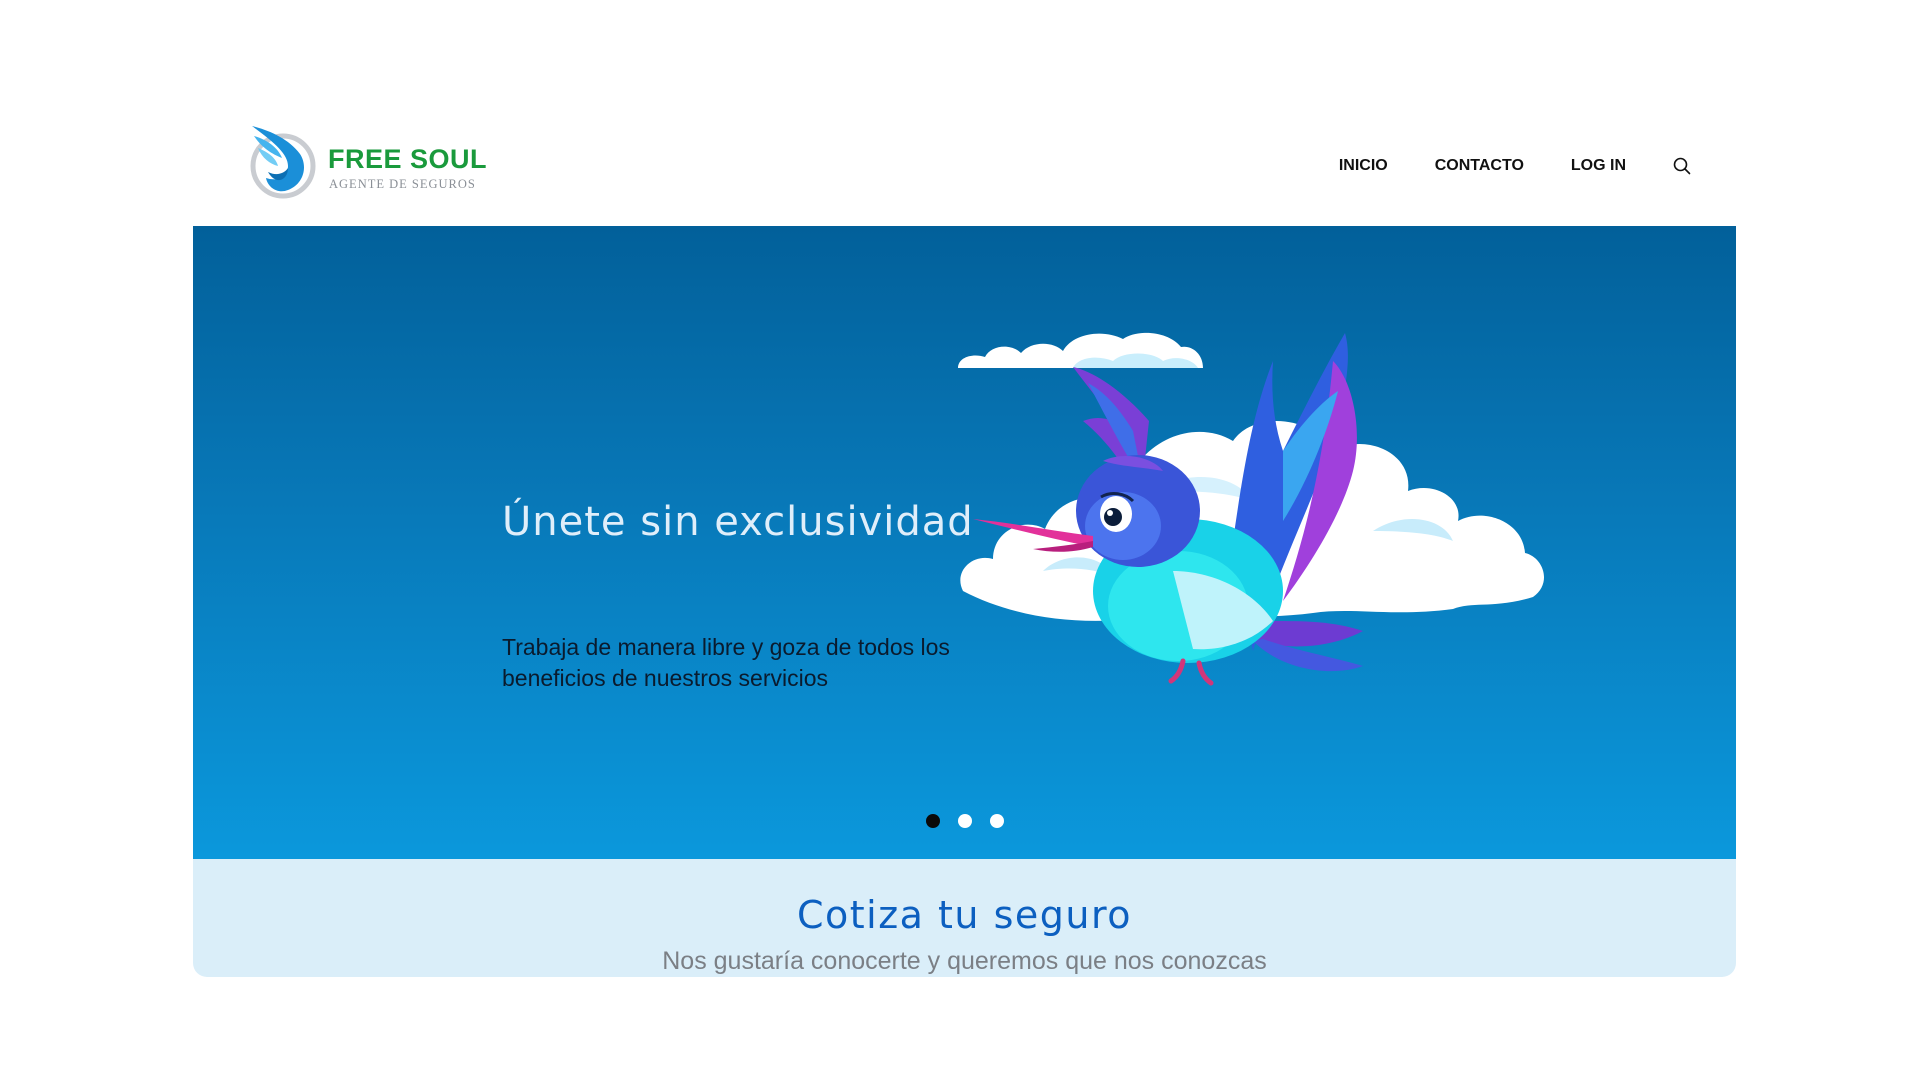 This screenshot has width=1920, height=1080. I want to click on main-nav: INICIO CONTACTO LOG IN, so click(1515, 166).